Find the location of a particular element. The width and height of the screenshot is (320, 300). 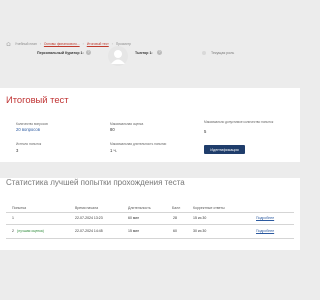

column-header-score: Балл is located at coordinates (176, 208).